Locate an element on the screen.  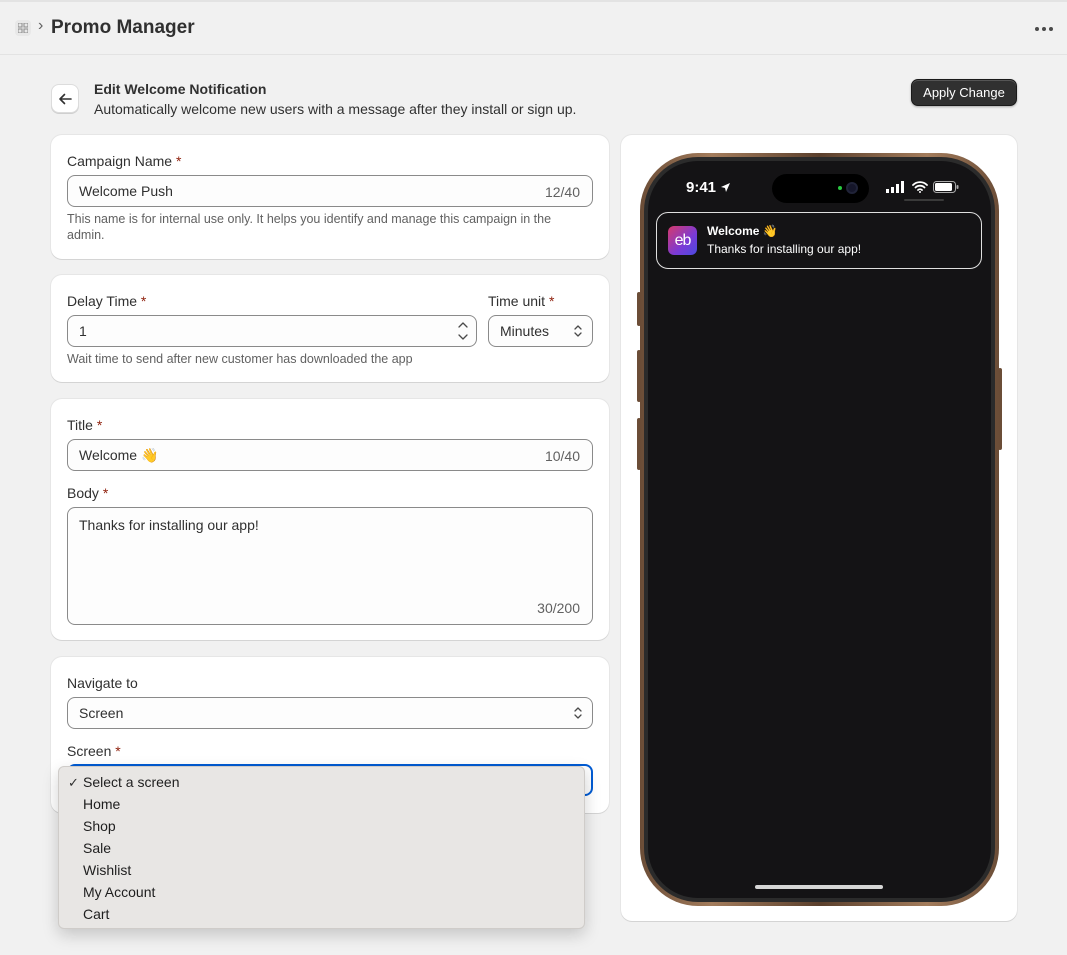
status-indicators is located at coordinates (922, 188).